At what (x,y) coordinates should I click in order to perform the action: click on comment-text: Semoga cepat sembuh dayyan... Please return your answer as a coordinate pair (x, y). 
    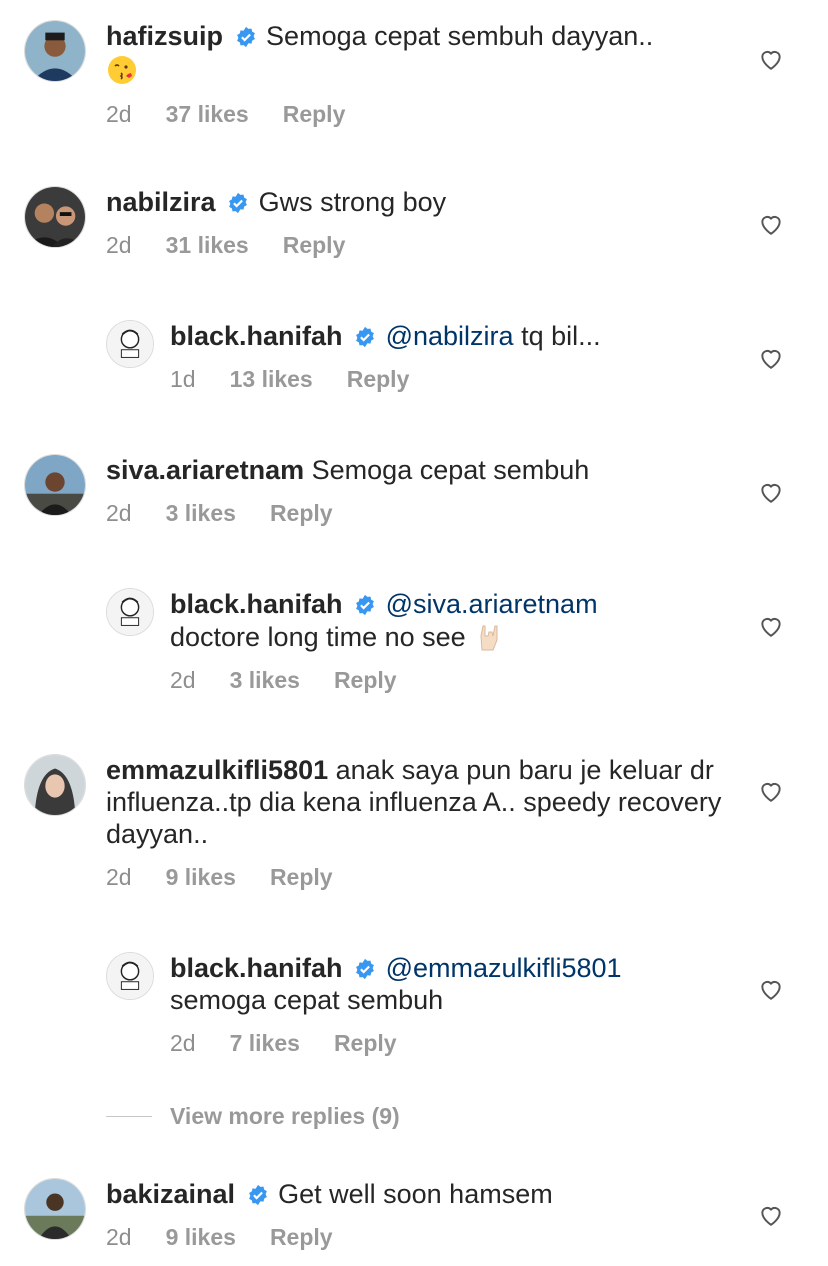
    Looking at the image, I should click on (460, 36).